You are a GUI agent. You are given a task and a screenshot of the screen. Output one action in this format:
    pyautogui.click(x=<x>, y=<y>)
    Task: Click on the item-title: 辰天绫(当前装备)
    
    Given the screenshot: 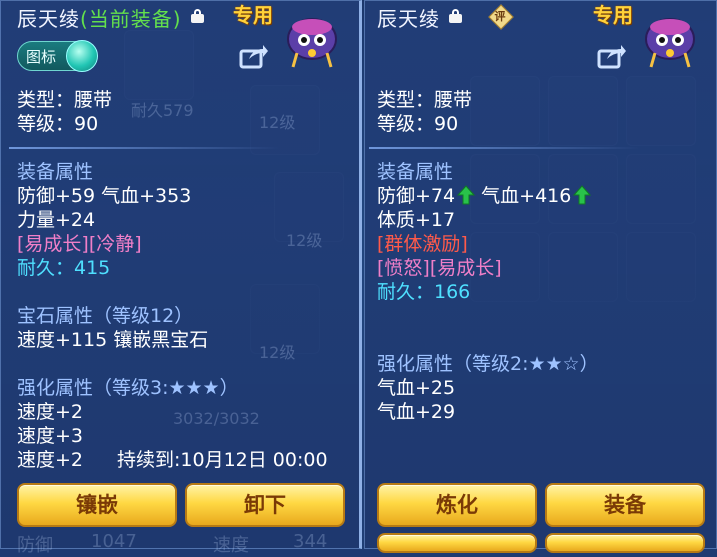 What is the action you would take?
    pyautogui.click(x=99, y=17)
    